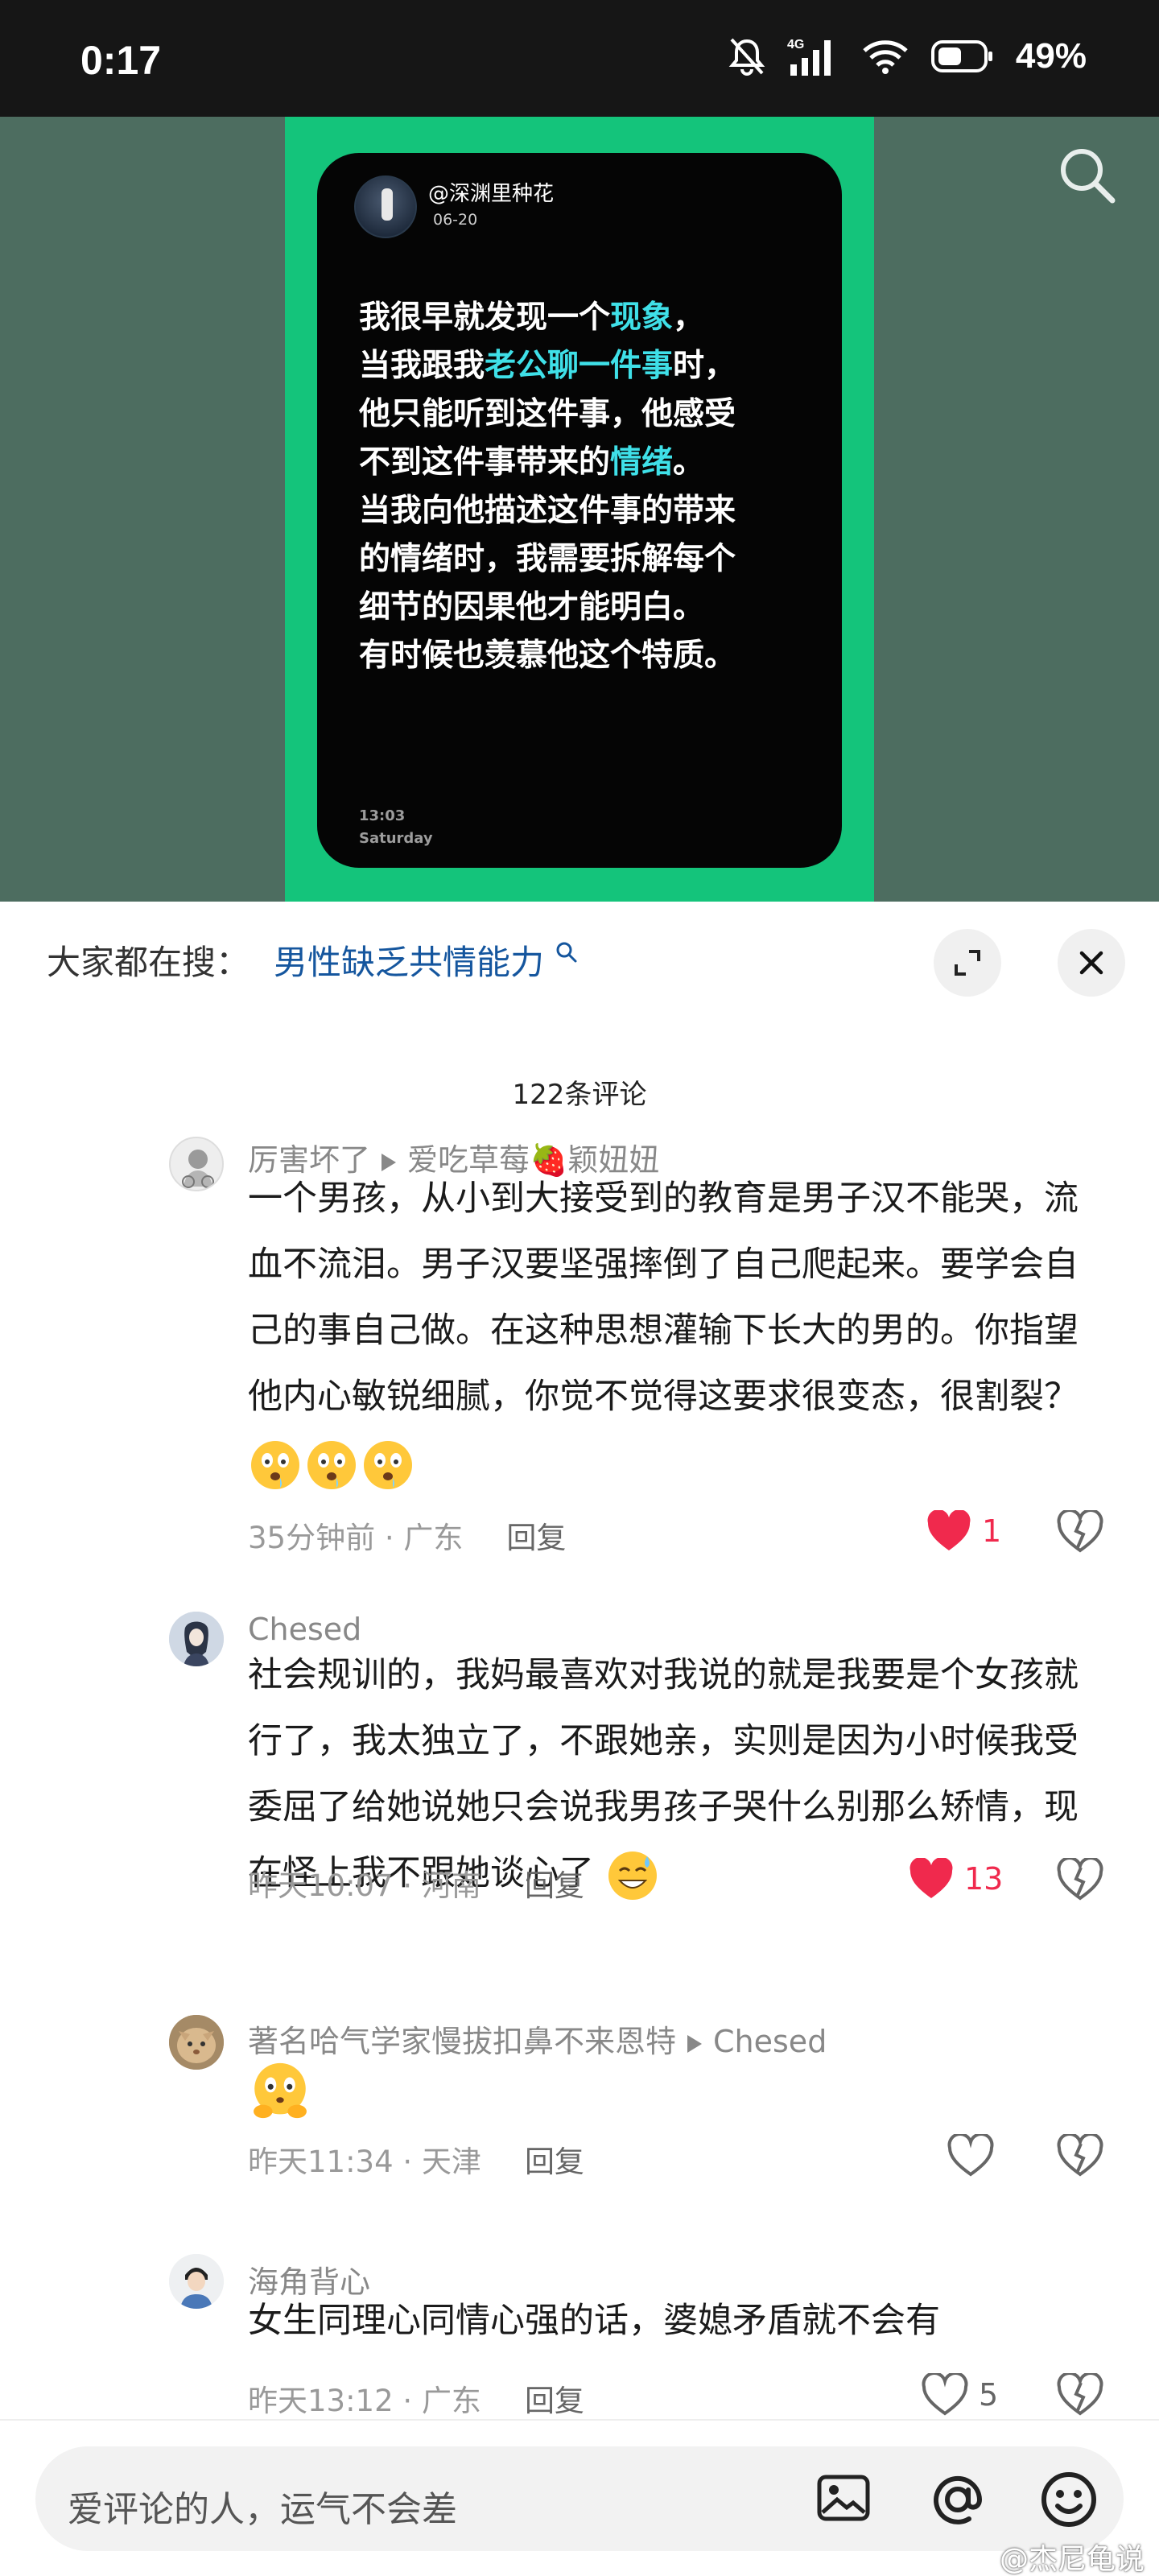  I want to click on card-text-segment: 当我跟我, so click(422, 366).